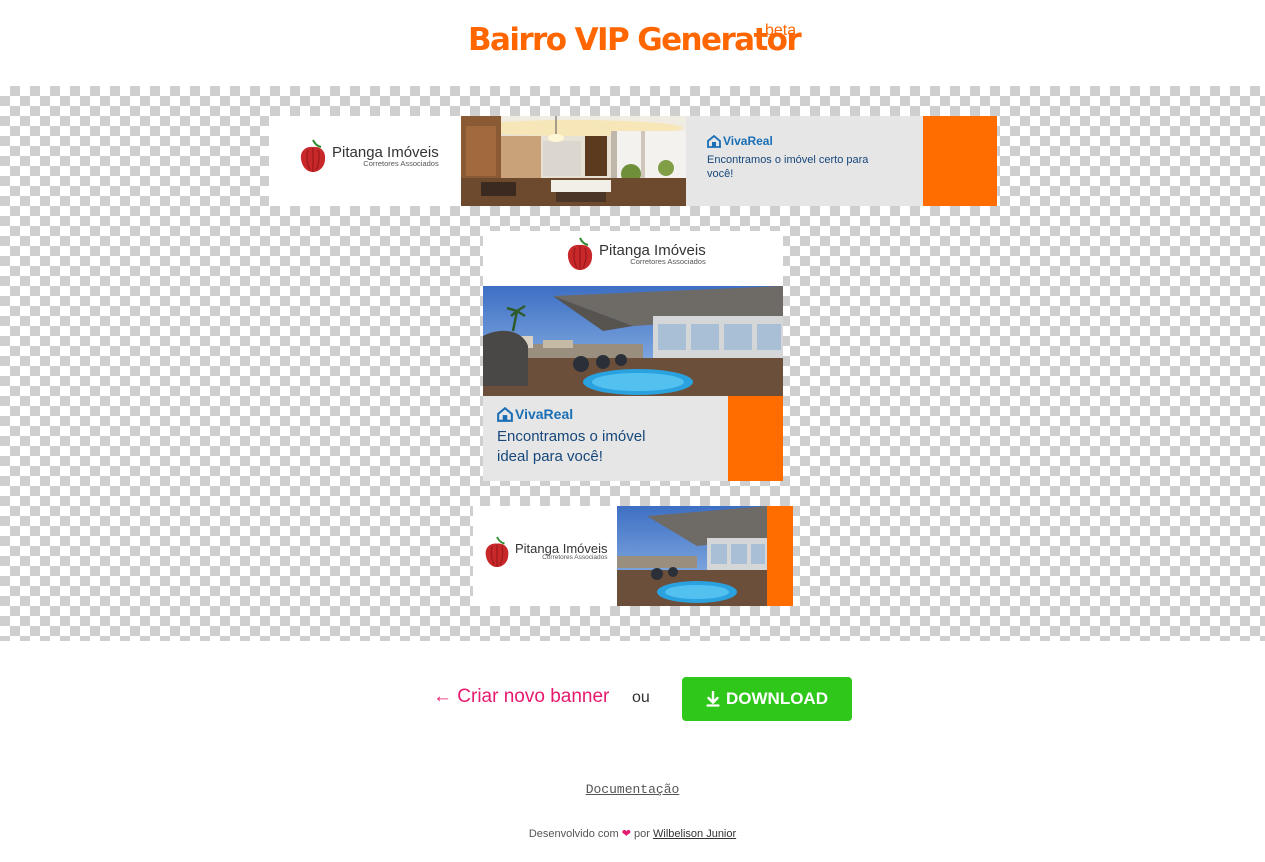  I want to click on ad-tagline-line-1: Encontramos o imóvel certo para, so click(788, 160).